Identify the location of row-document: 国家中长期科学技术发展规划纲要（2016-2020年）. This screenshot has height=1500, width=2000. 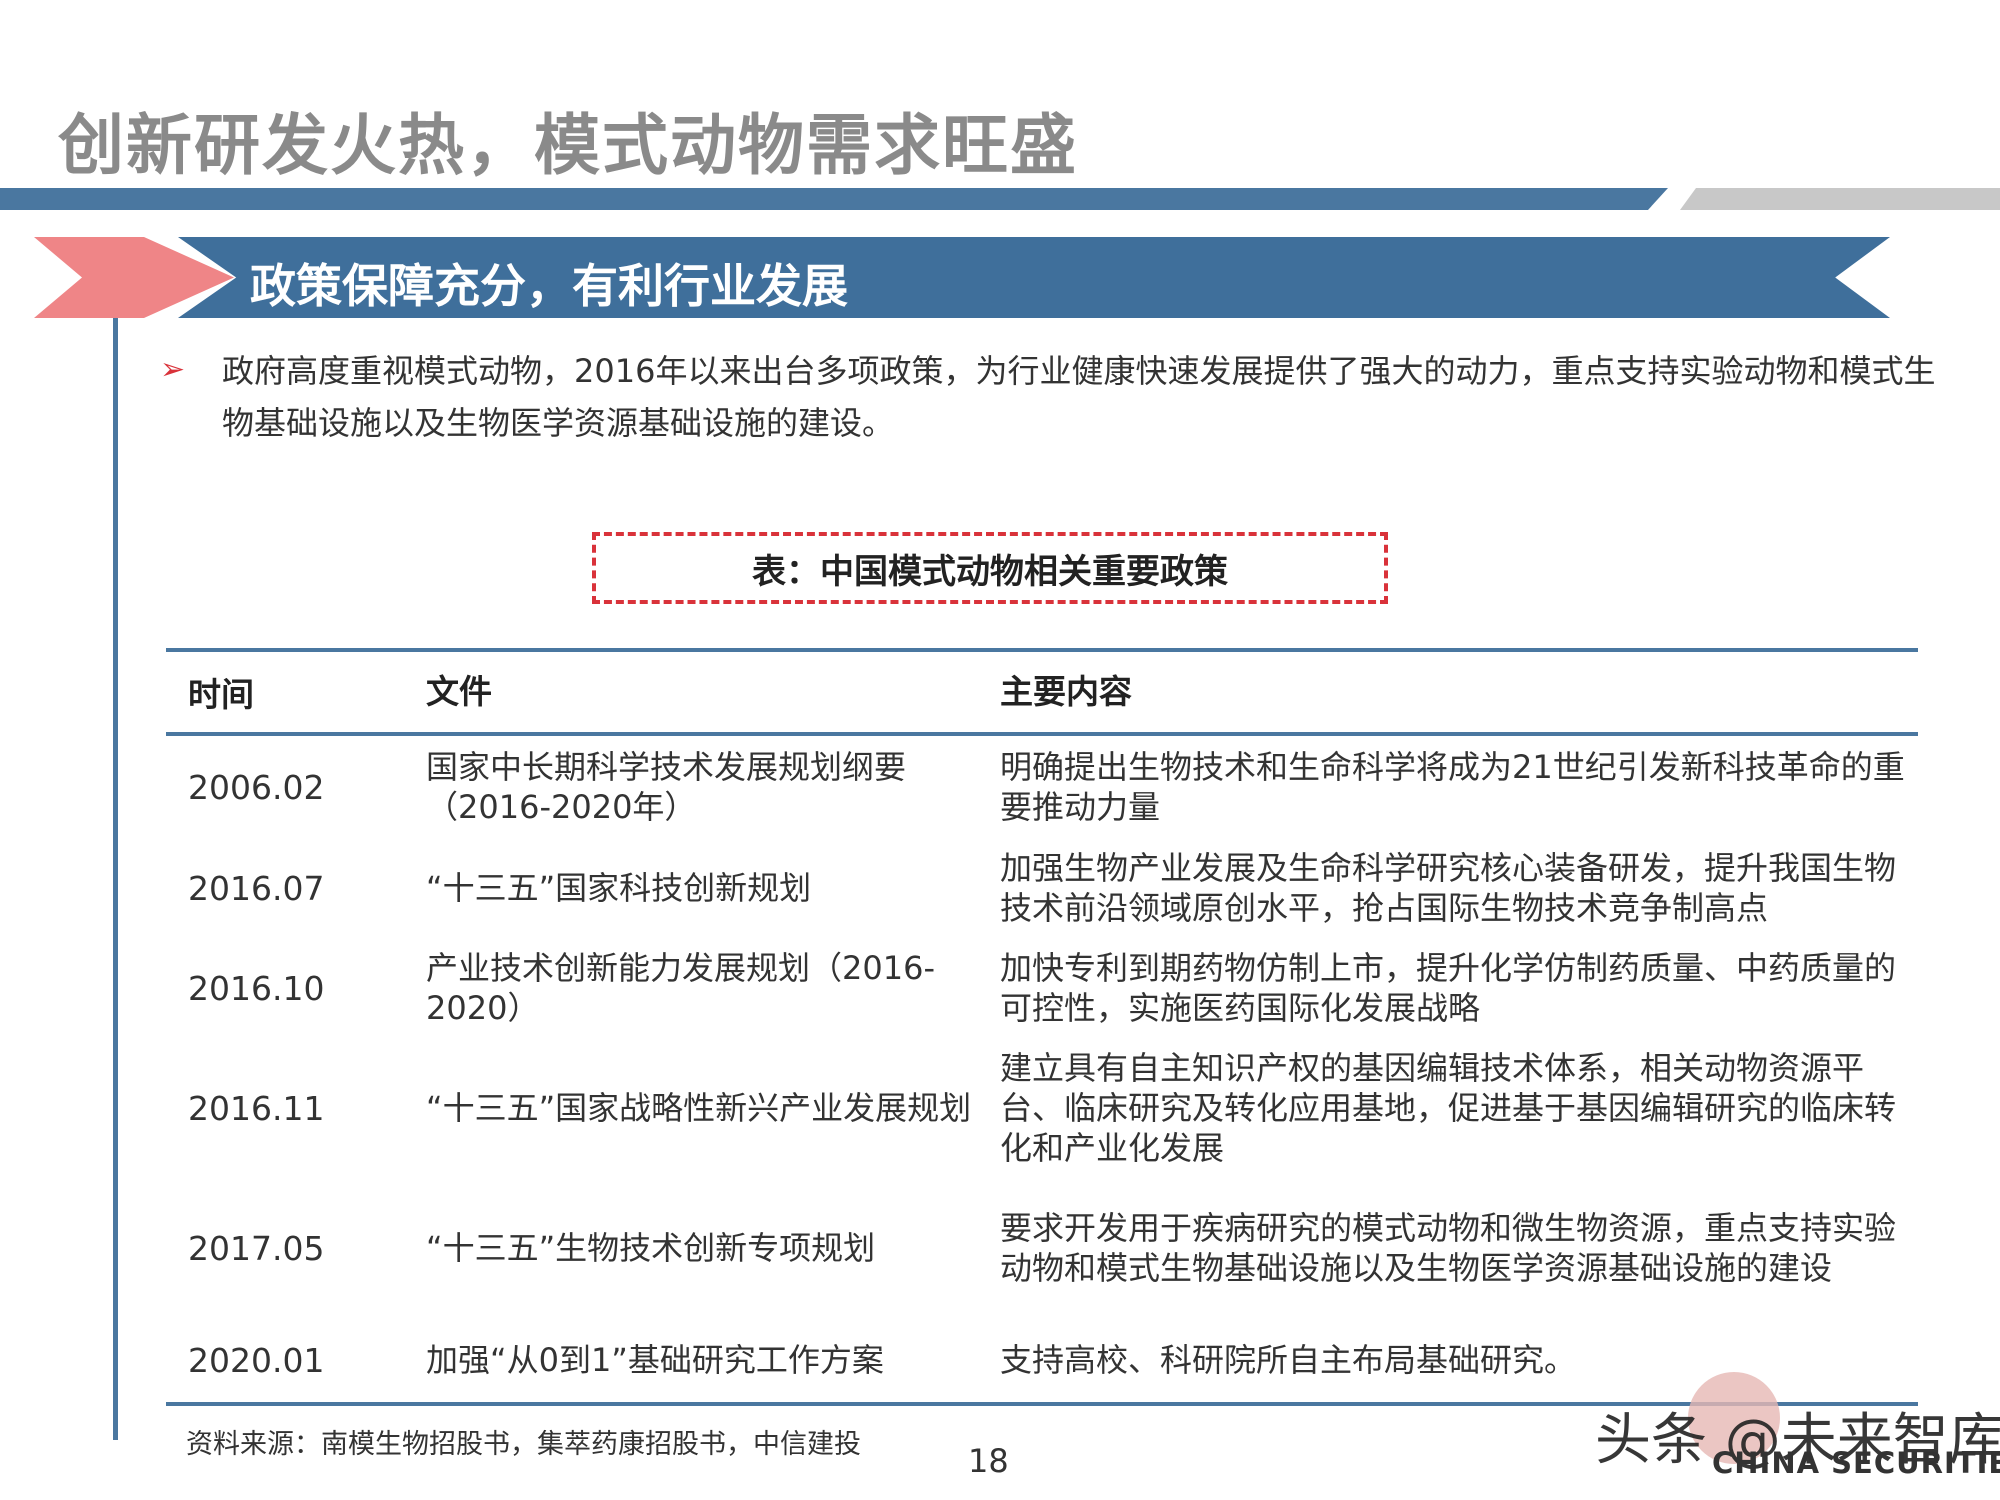
(666, 787).